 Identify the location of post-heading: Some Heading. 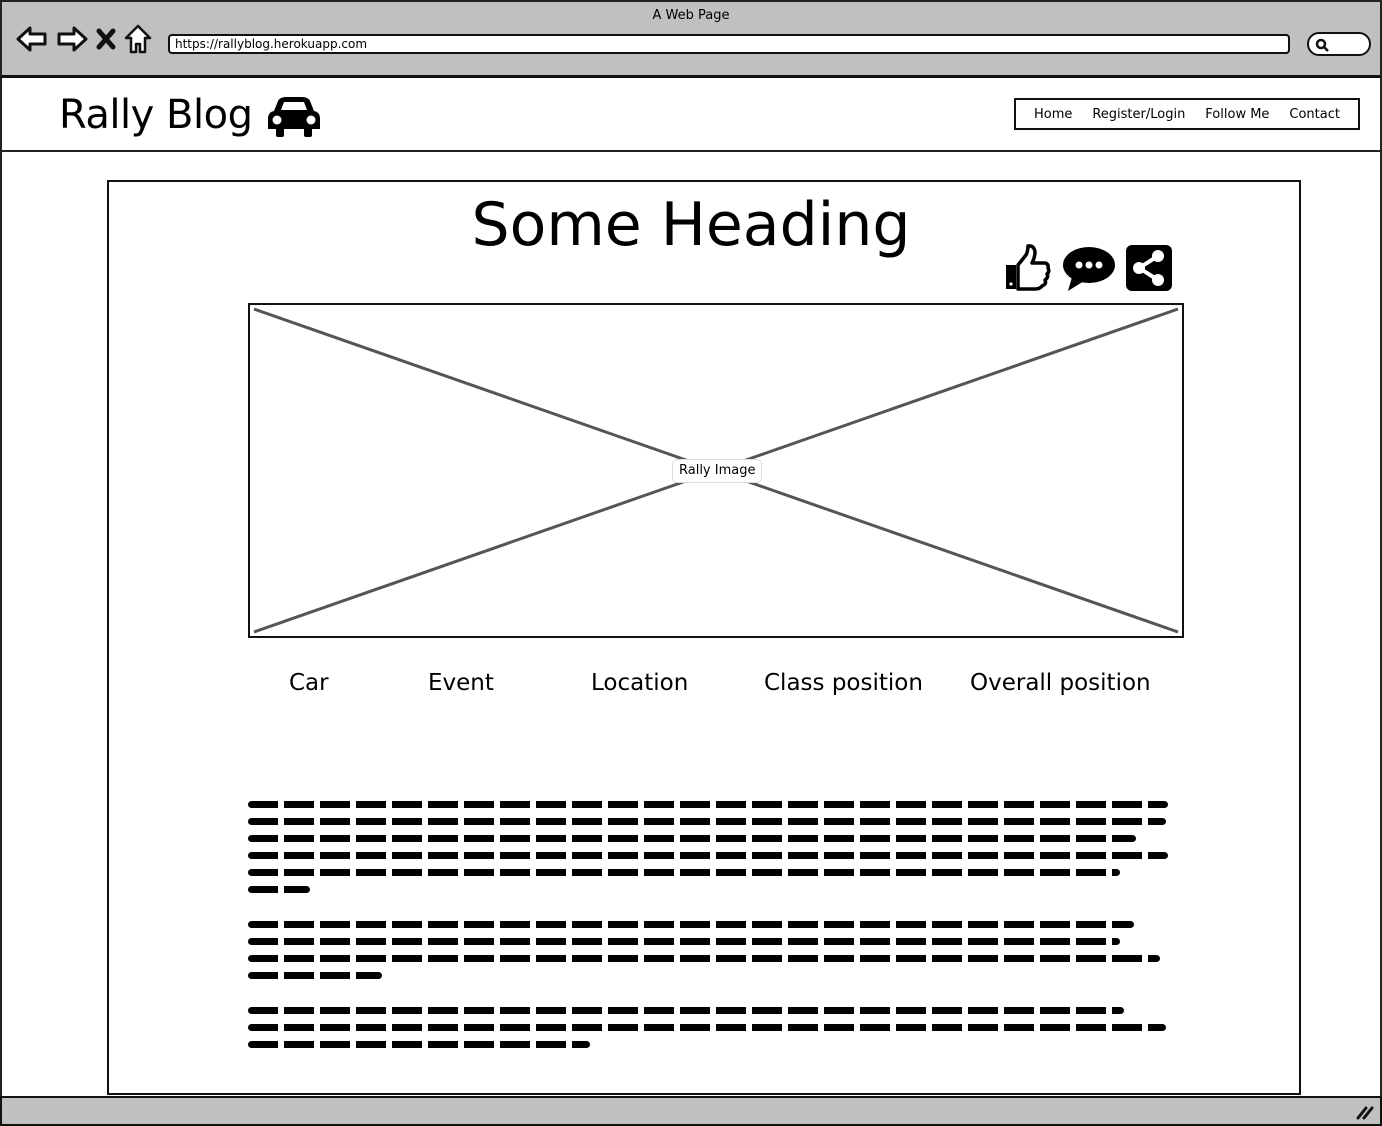
(691, 225).